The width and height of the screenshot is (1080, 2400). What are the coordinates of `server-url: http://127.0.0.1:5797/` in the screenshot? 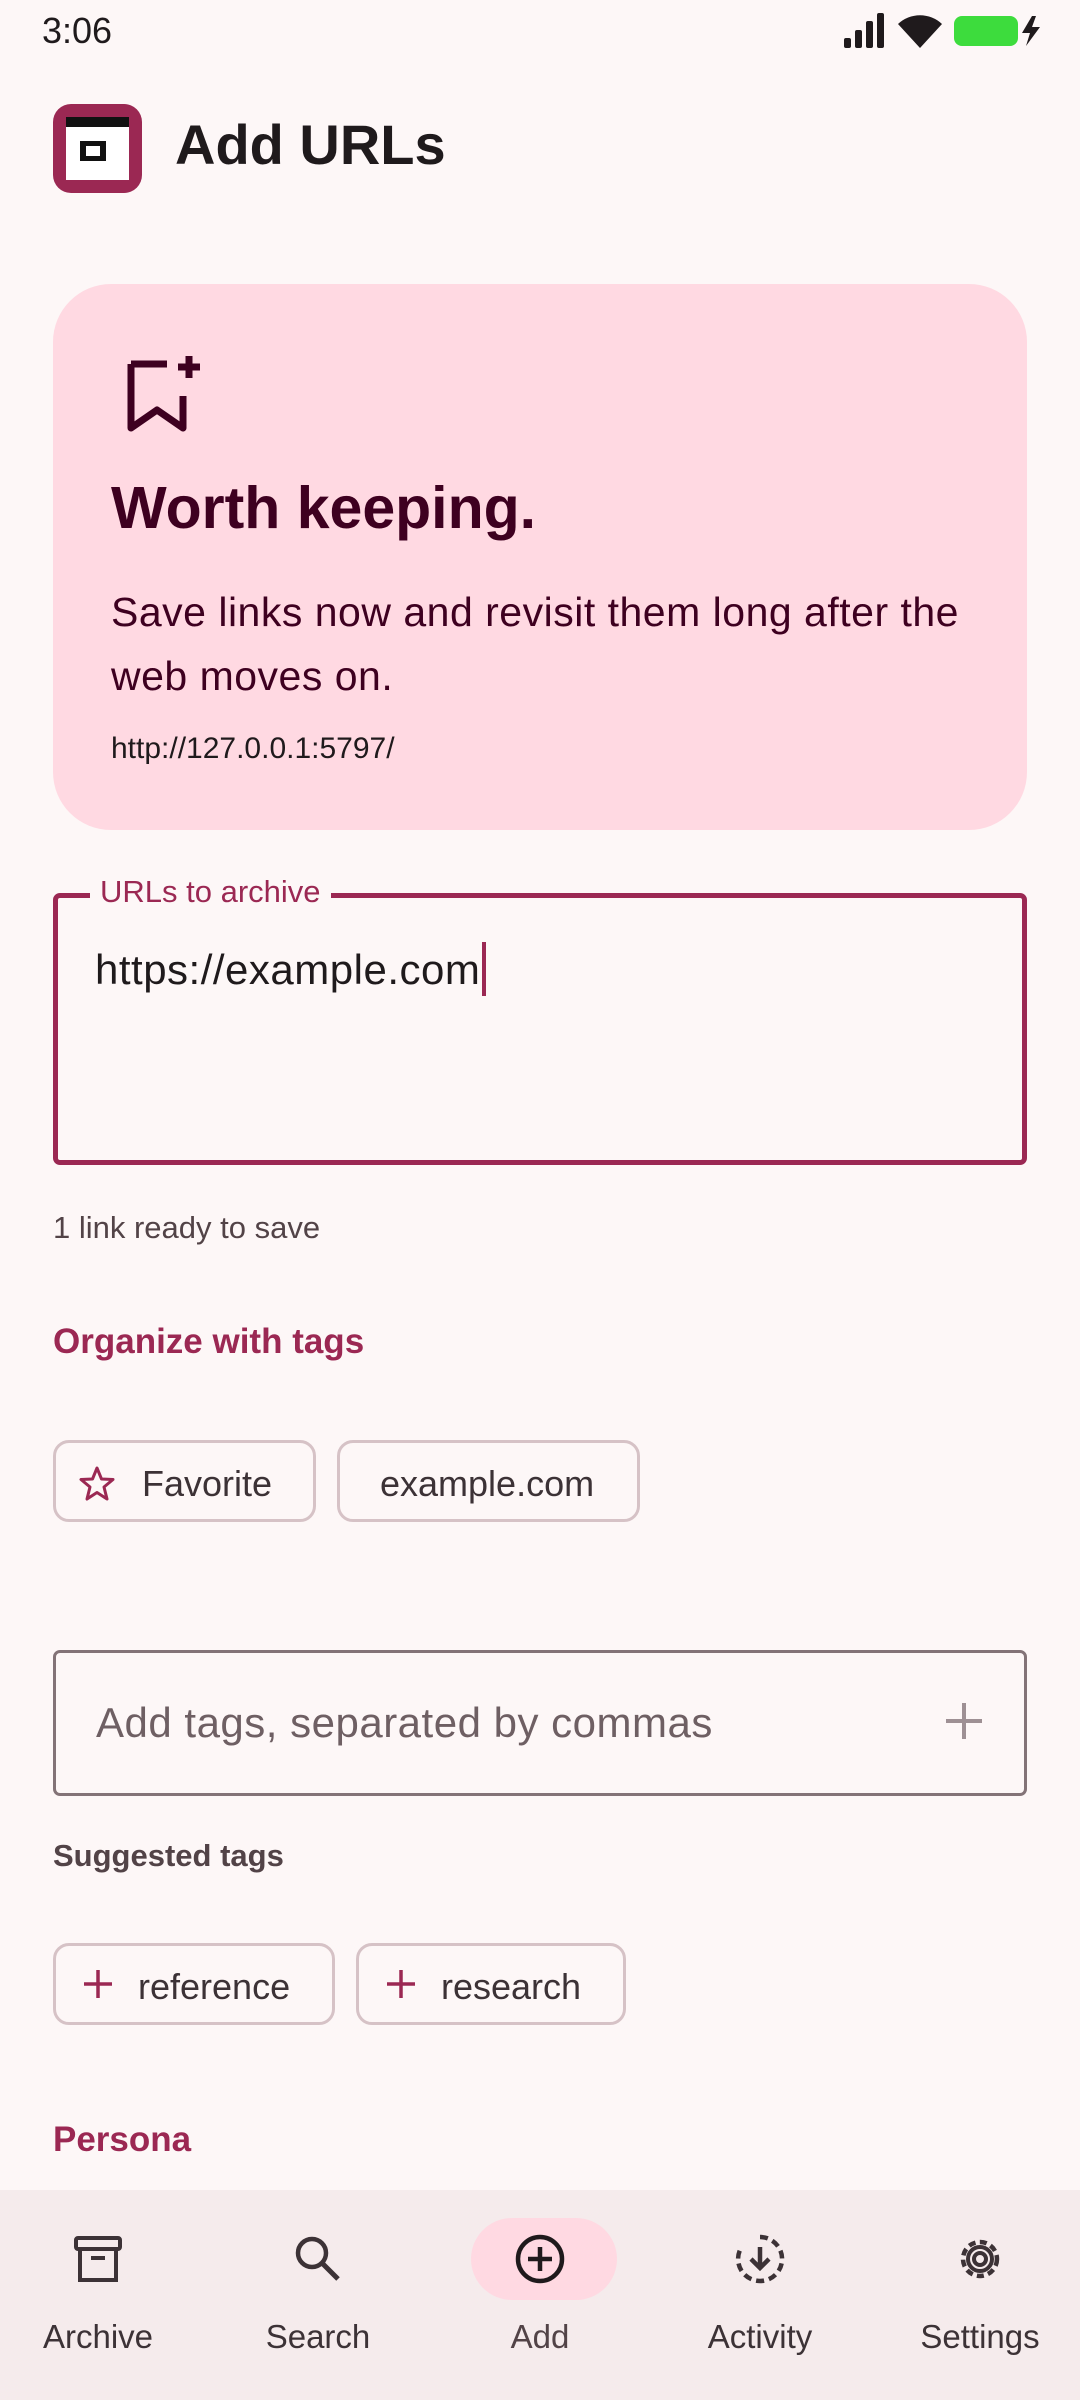 It's located at (253, 748).